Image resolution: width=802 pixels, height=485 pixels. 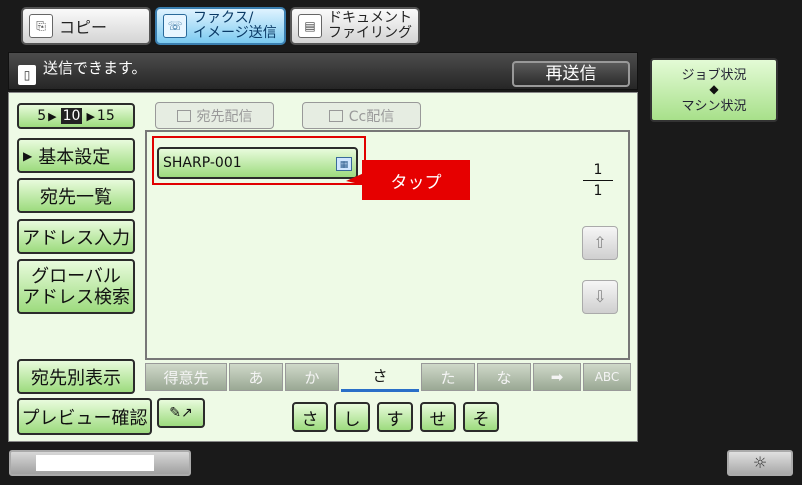 What do you see at coordinates (105, 116) in the screenshot?
I see `pager-next: 15` at bounding box center [105, 116].